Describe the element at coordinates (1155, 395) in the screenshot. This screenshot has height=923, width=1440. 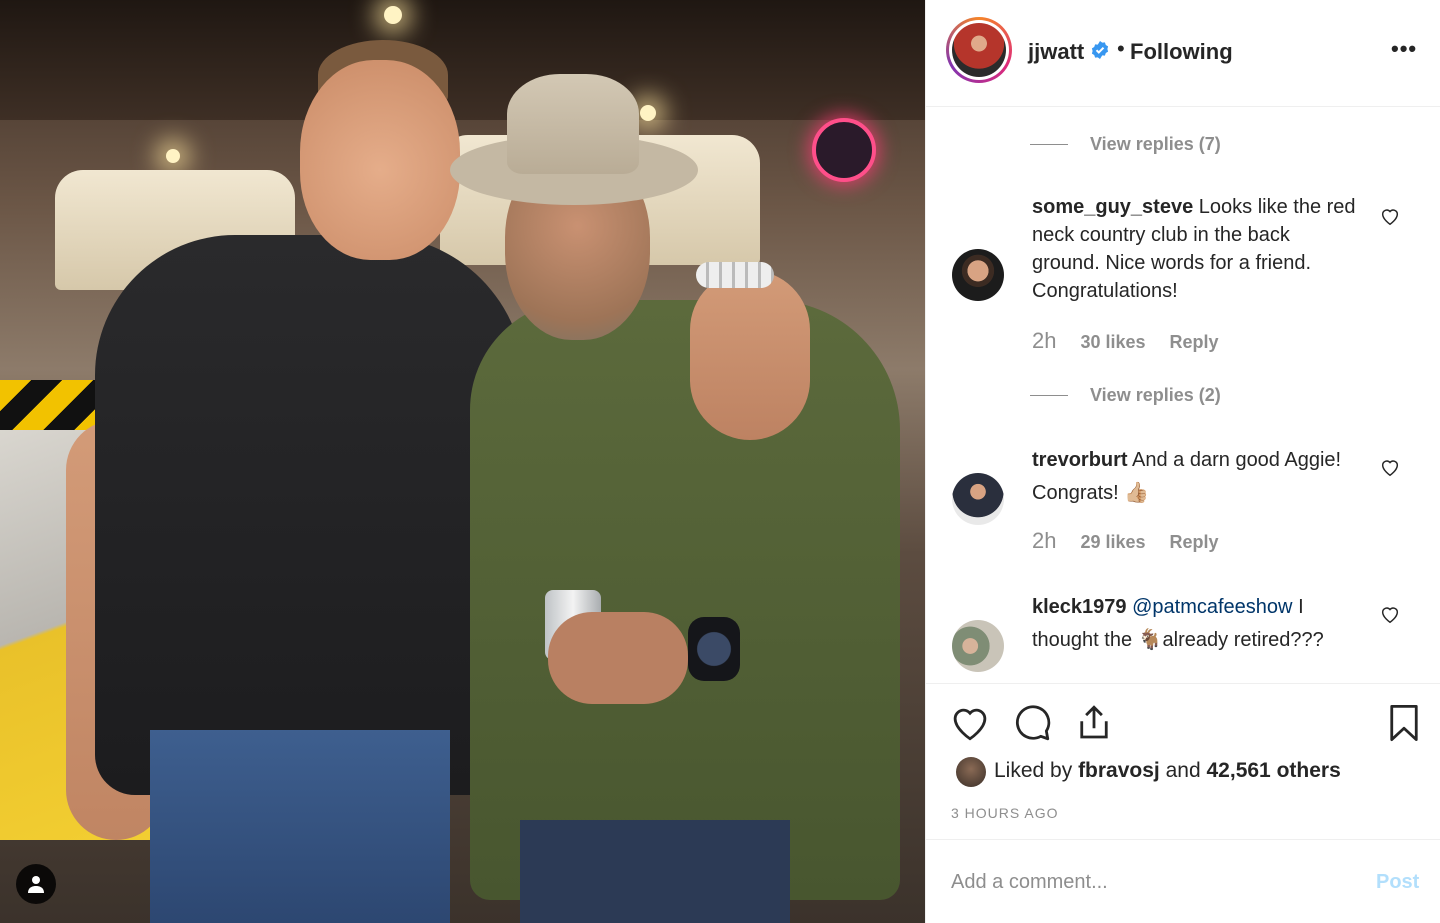
I see `view-replies-label: View replies (2)` at that location.